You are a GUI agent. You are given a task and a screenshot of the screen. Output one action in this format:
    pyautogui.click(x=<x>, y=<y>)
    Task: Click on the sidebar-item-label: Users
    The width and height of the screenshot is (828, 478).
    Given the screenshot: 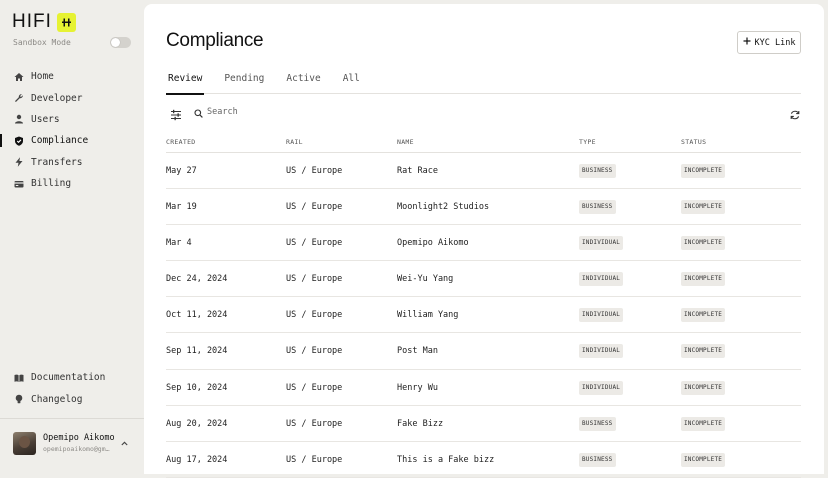 What is the action you would take?
    pyautogui.click(x=45, y=119)
    